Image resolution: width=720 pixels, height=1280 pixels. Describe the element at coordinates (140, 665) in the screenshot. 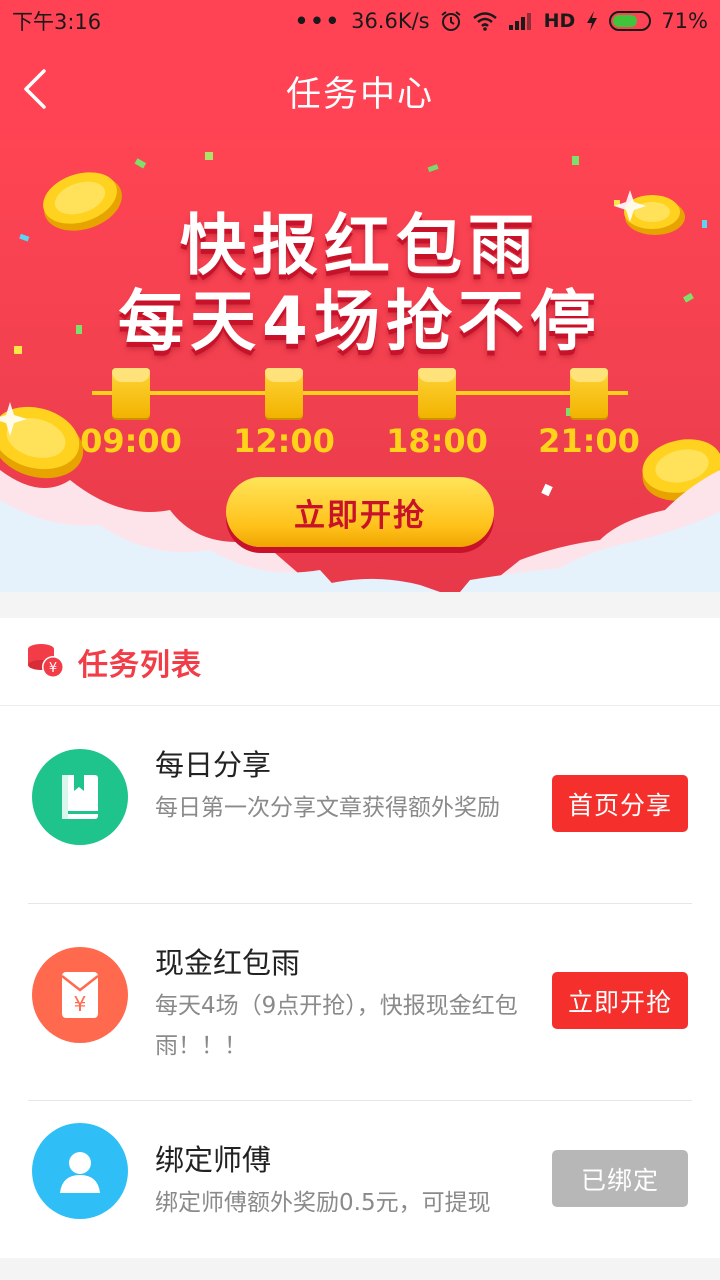

I see `task-list-title: 任务列表` at that location.